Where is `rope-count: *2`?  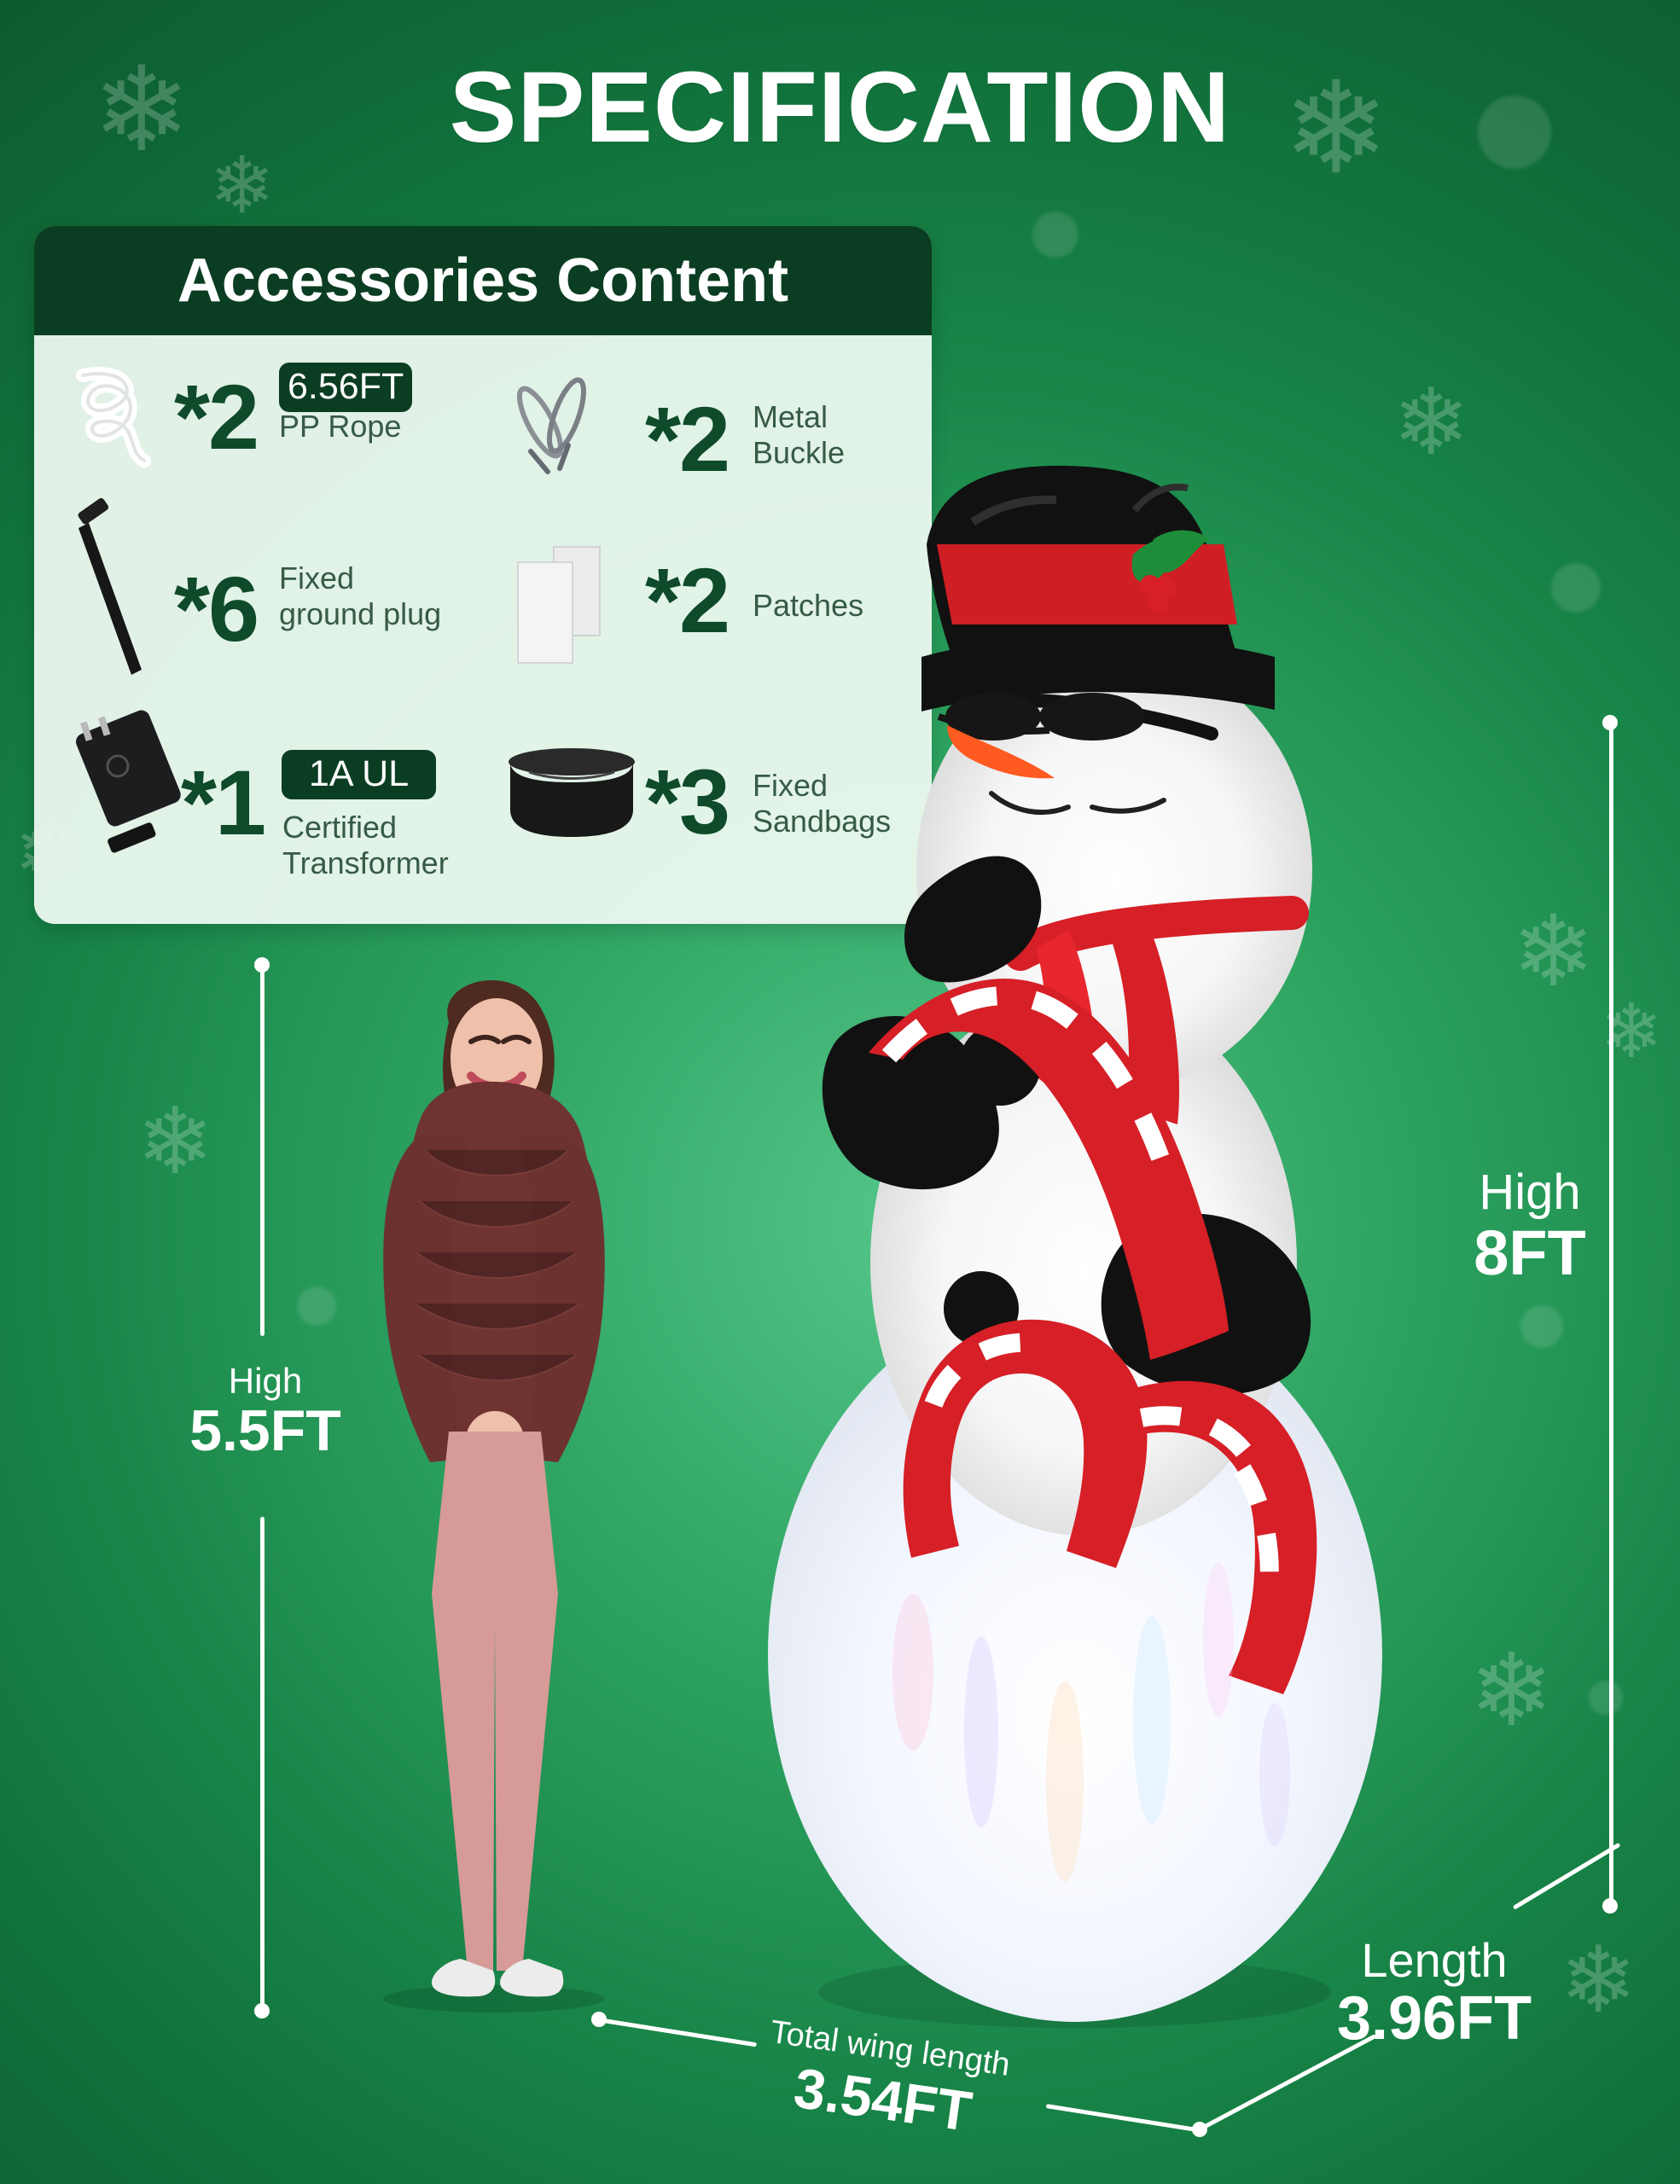 rope-count: *2 is located at coordinates (217, 417).